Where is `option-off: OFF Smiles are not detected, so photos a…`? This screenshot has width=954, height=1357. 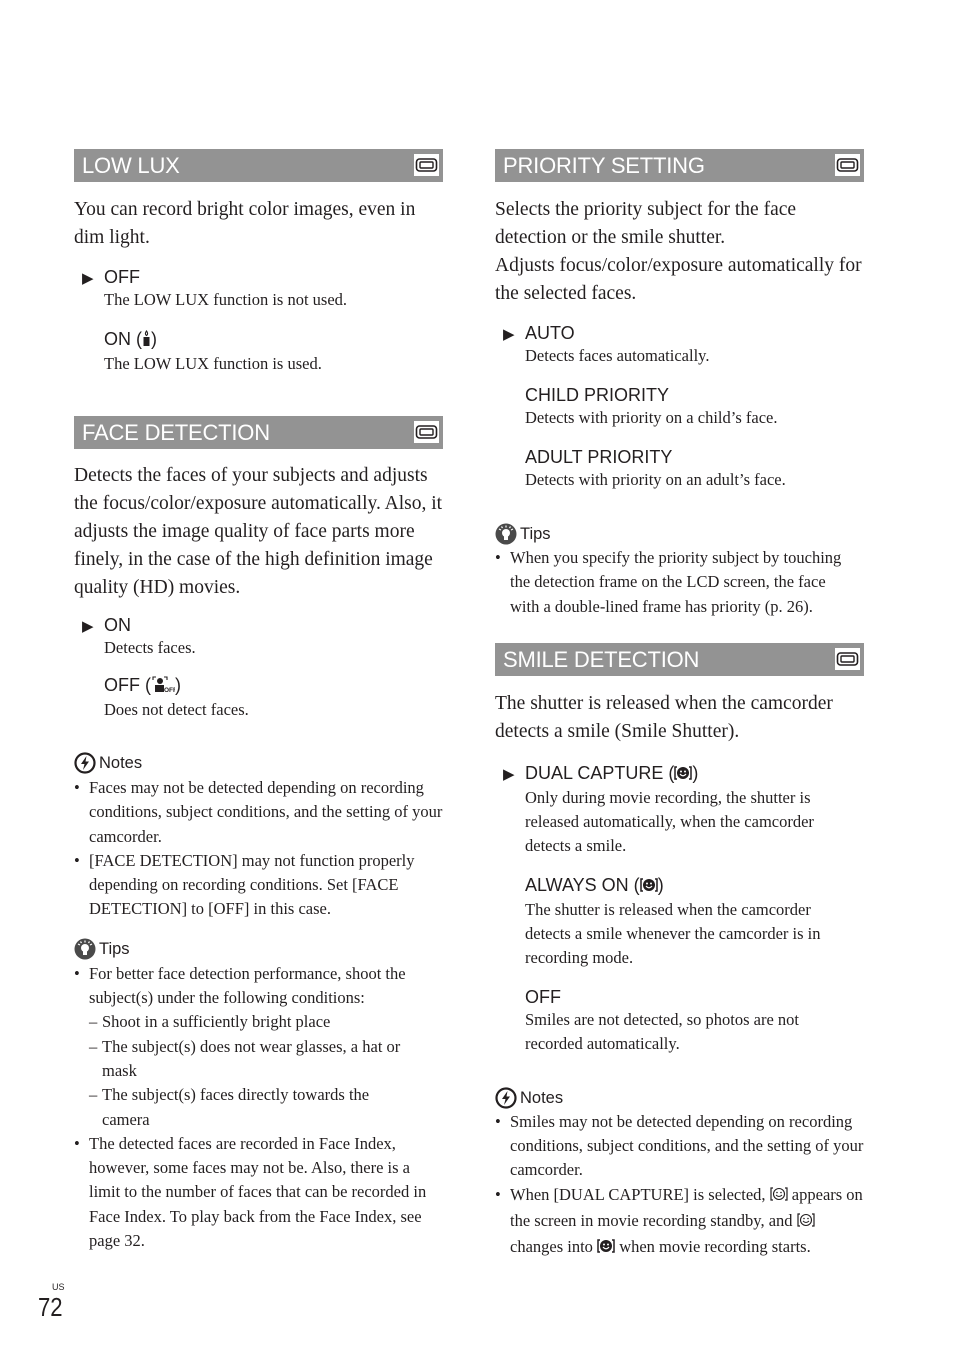
option-off: OFF Smiles are not detected, so photos a… is located at coordinates (694, 1021).